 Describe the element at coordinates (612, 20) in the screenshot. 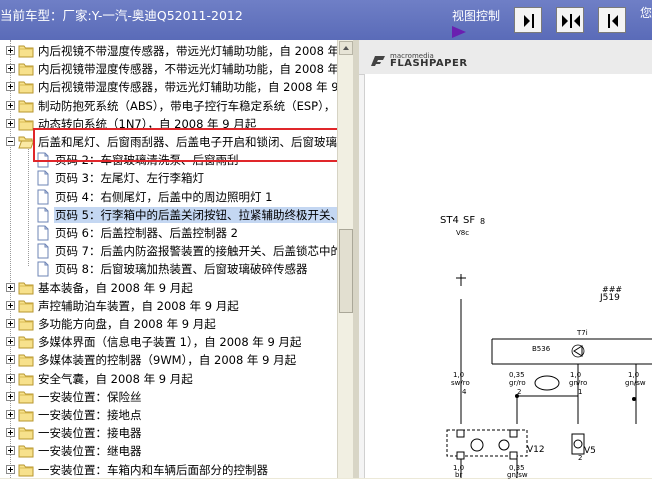

I see `show-left-pane-button` at that location.